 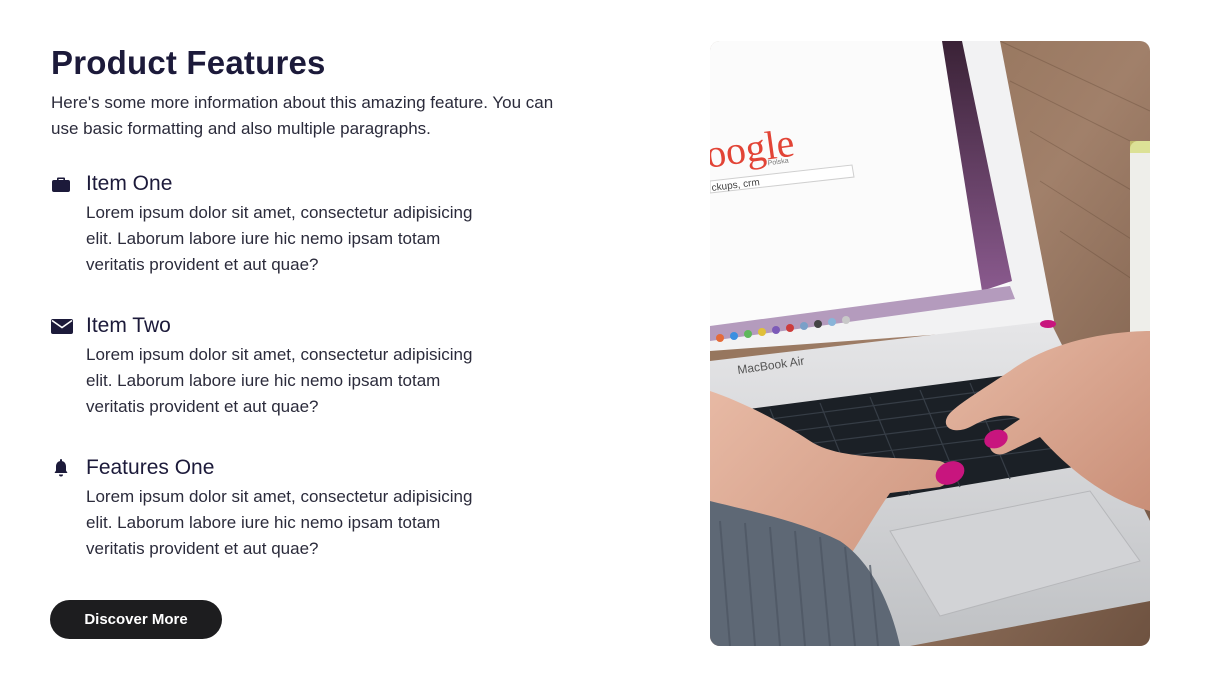 What do you see at coordinates (136, 619) in the screenshot?
I see `discover-more-button: Discover More` at bounding box center [136, 619].